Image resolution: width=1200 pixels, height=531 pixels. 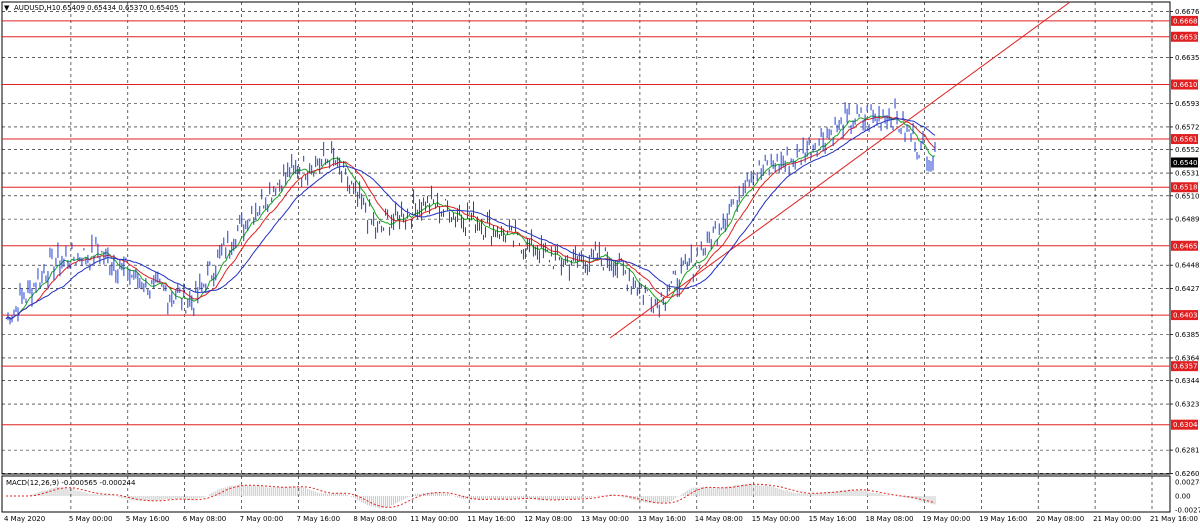 What do you see at coordinates (1186, 425) in the screenshot?
I see `level-price-label: 0.63044` at bounding box center [1186, 425].